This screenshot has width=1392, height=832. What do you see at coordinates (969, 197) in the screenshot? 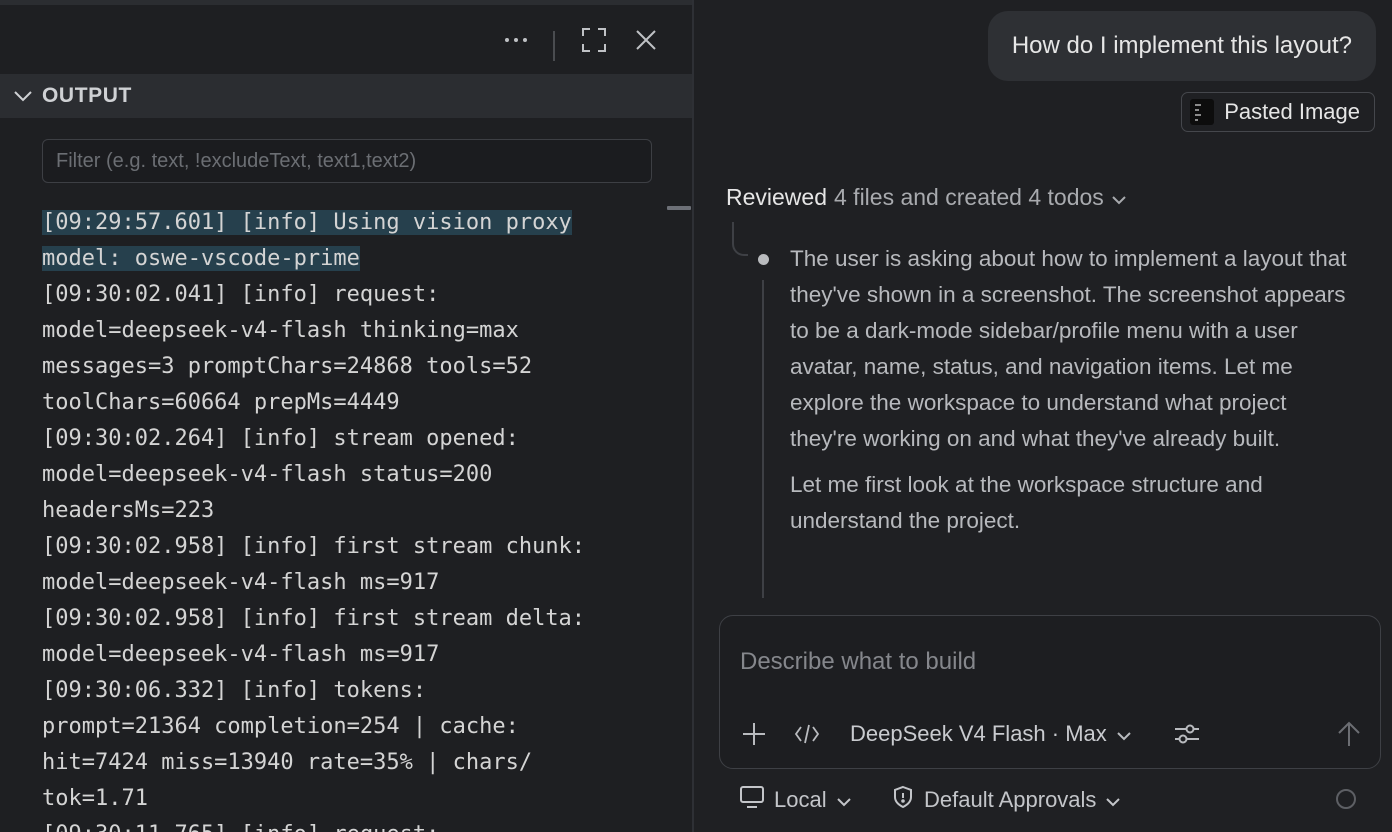
I see `reviewed-detail: 4 files and created 4 todos` at bounding box center [969, 197].